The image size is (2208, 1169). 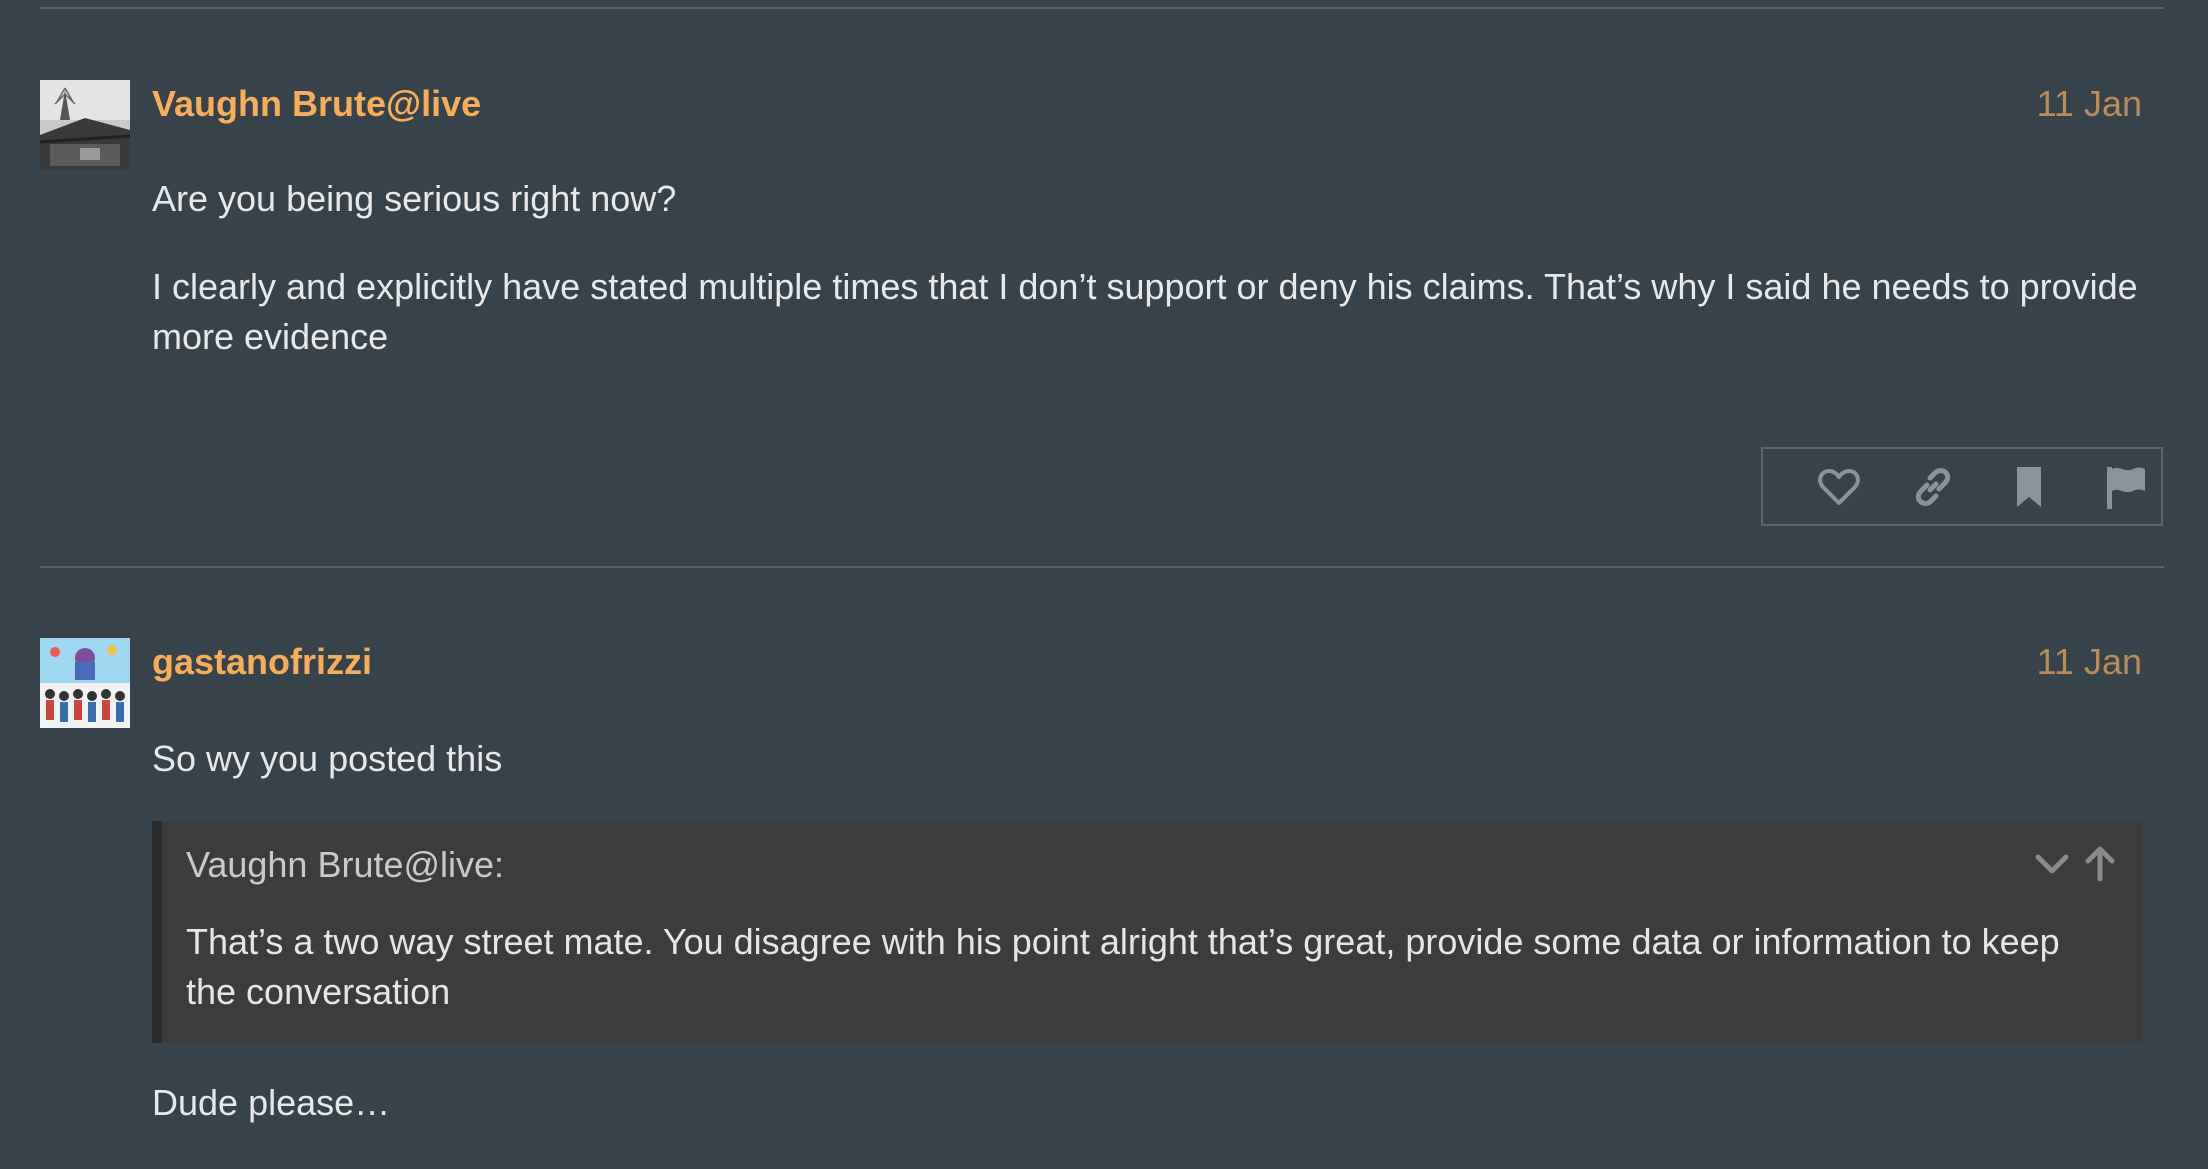 What do you see at coordinates (2100, 863) in the screenshot?
I see `arrow-up-icon` at bounding box center [2100, 863].